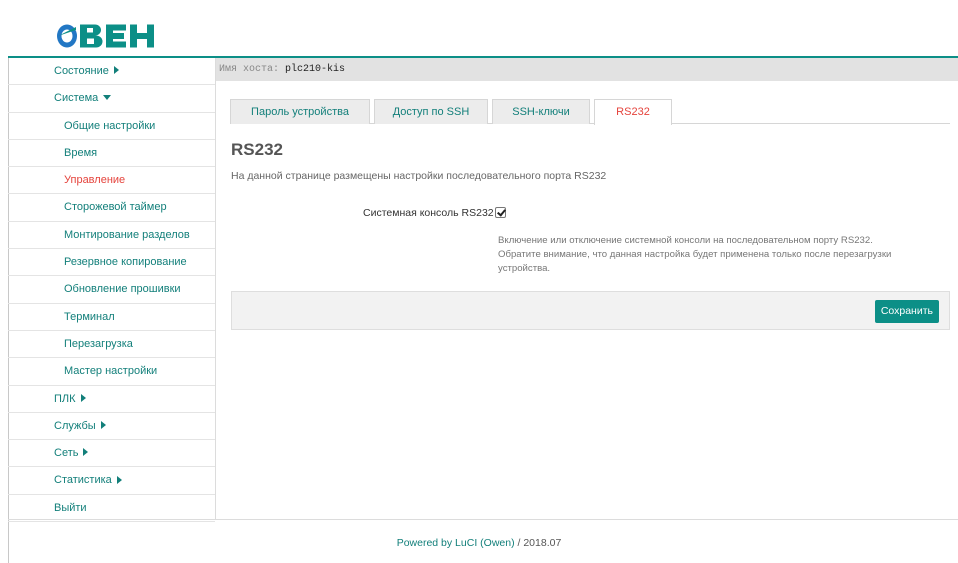 The height and width of the screenshot is (563, 958). Describe the element at coordinates (249, 69) in the screenshot. I see `hostname-label: Имя хоста:` at that location.